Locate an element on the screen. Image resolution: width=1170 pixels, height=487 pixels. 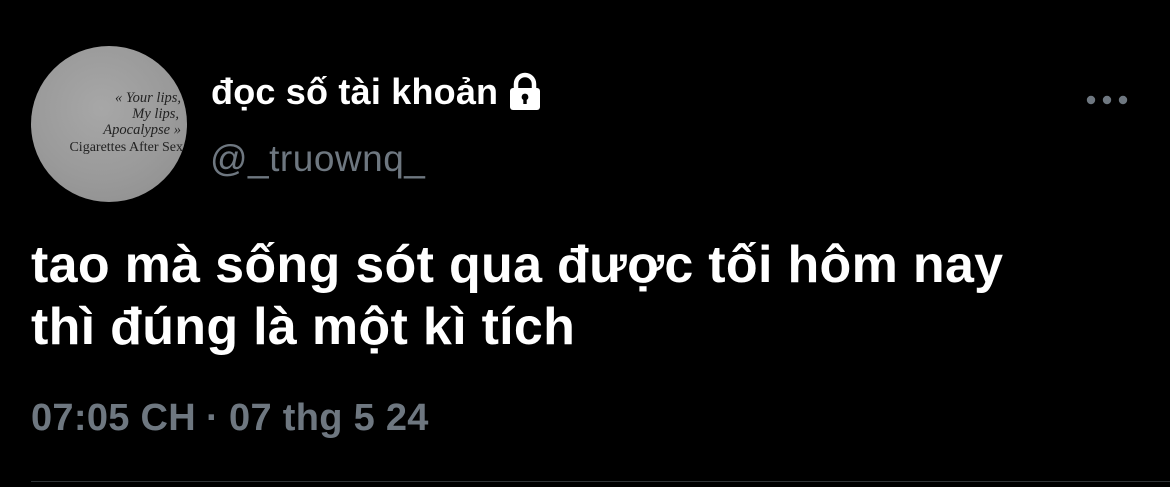
more-options-button is located at coordinates (1107, 100).